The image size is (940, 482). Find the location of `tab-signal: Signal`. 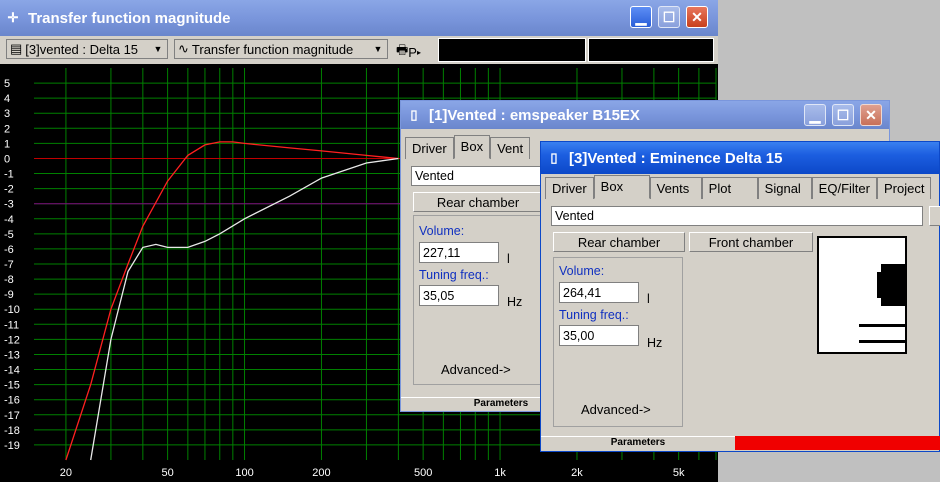

tab-signal: Signal is located at coordinates (784, 188).